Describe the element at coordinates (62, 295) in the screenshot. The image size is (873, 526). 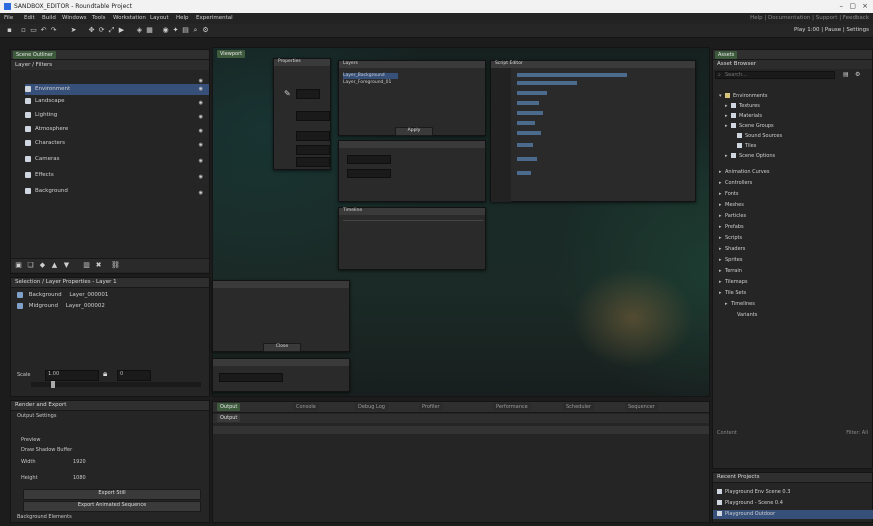
I see `property-row: Background Layer_000001` at that location.